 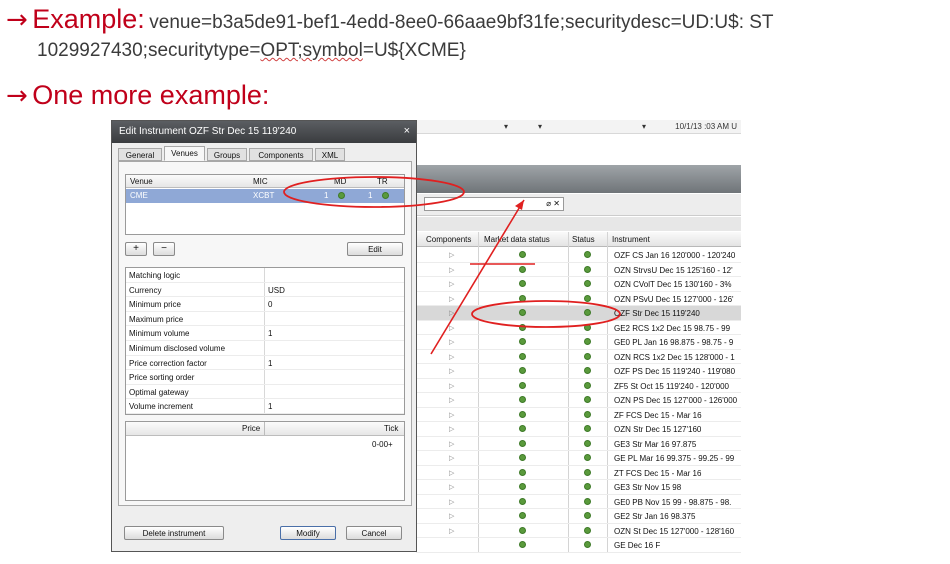 I want to click on table-row: ▷ GE3 Str Mar 16 97.875, so click(x=578, y=444).